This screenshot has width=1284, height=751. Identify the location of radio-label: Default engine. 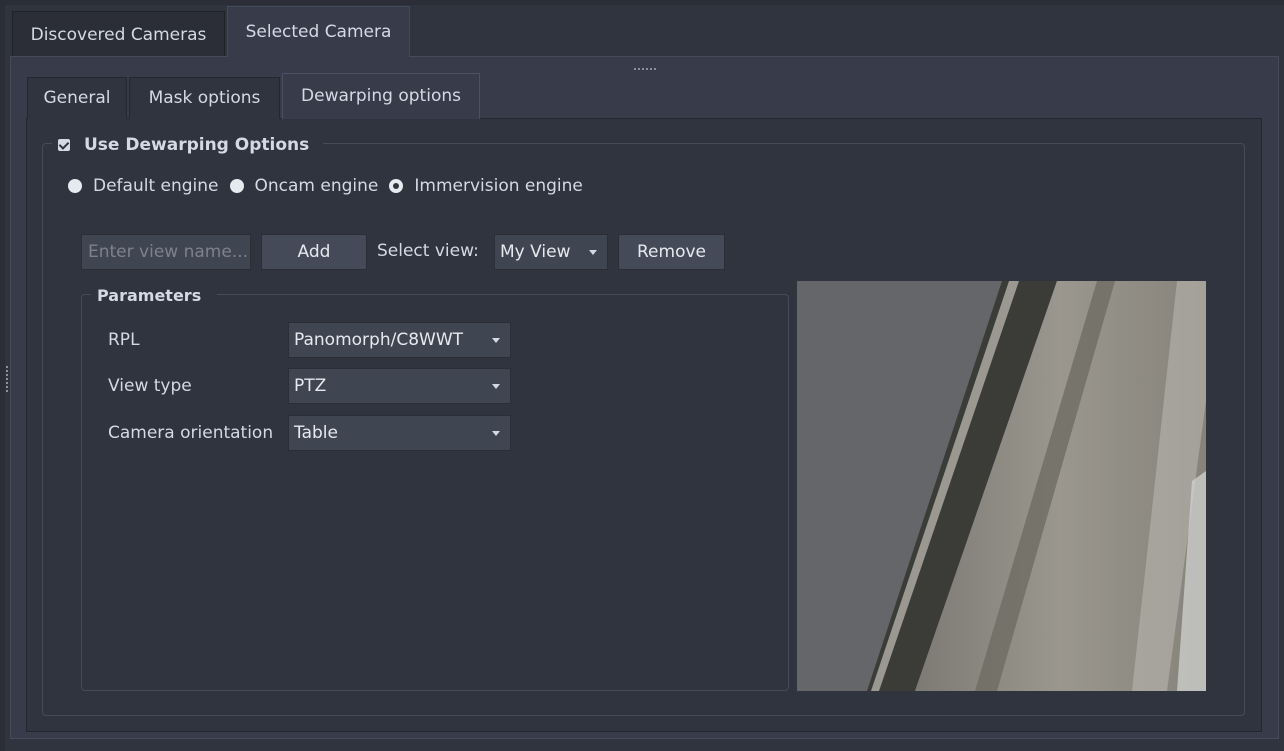
(156, 186).